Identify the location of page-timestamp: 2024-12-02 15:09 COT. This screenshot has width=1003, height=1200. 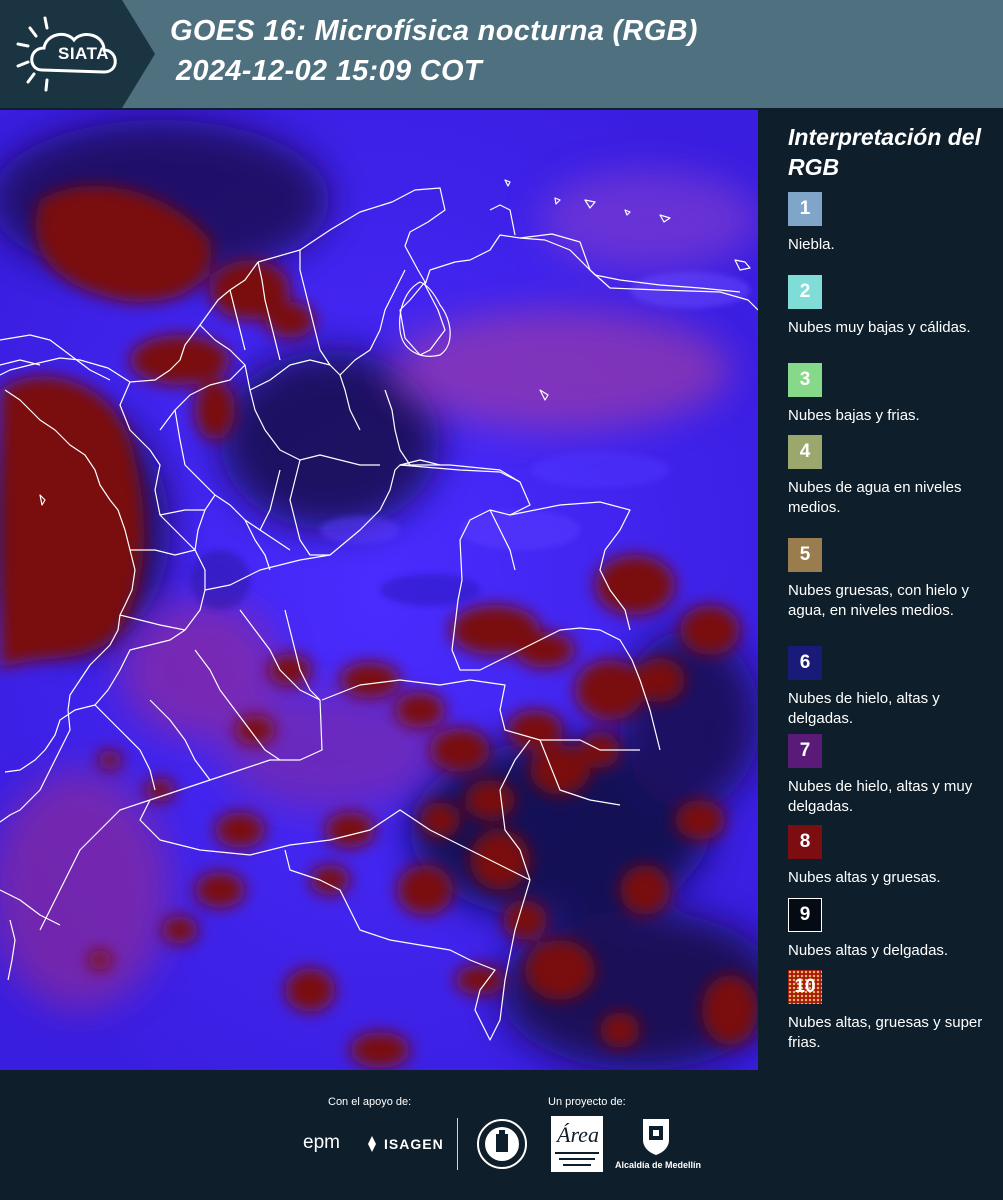
(329, 71).